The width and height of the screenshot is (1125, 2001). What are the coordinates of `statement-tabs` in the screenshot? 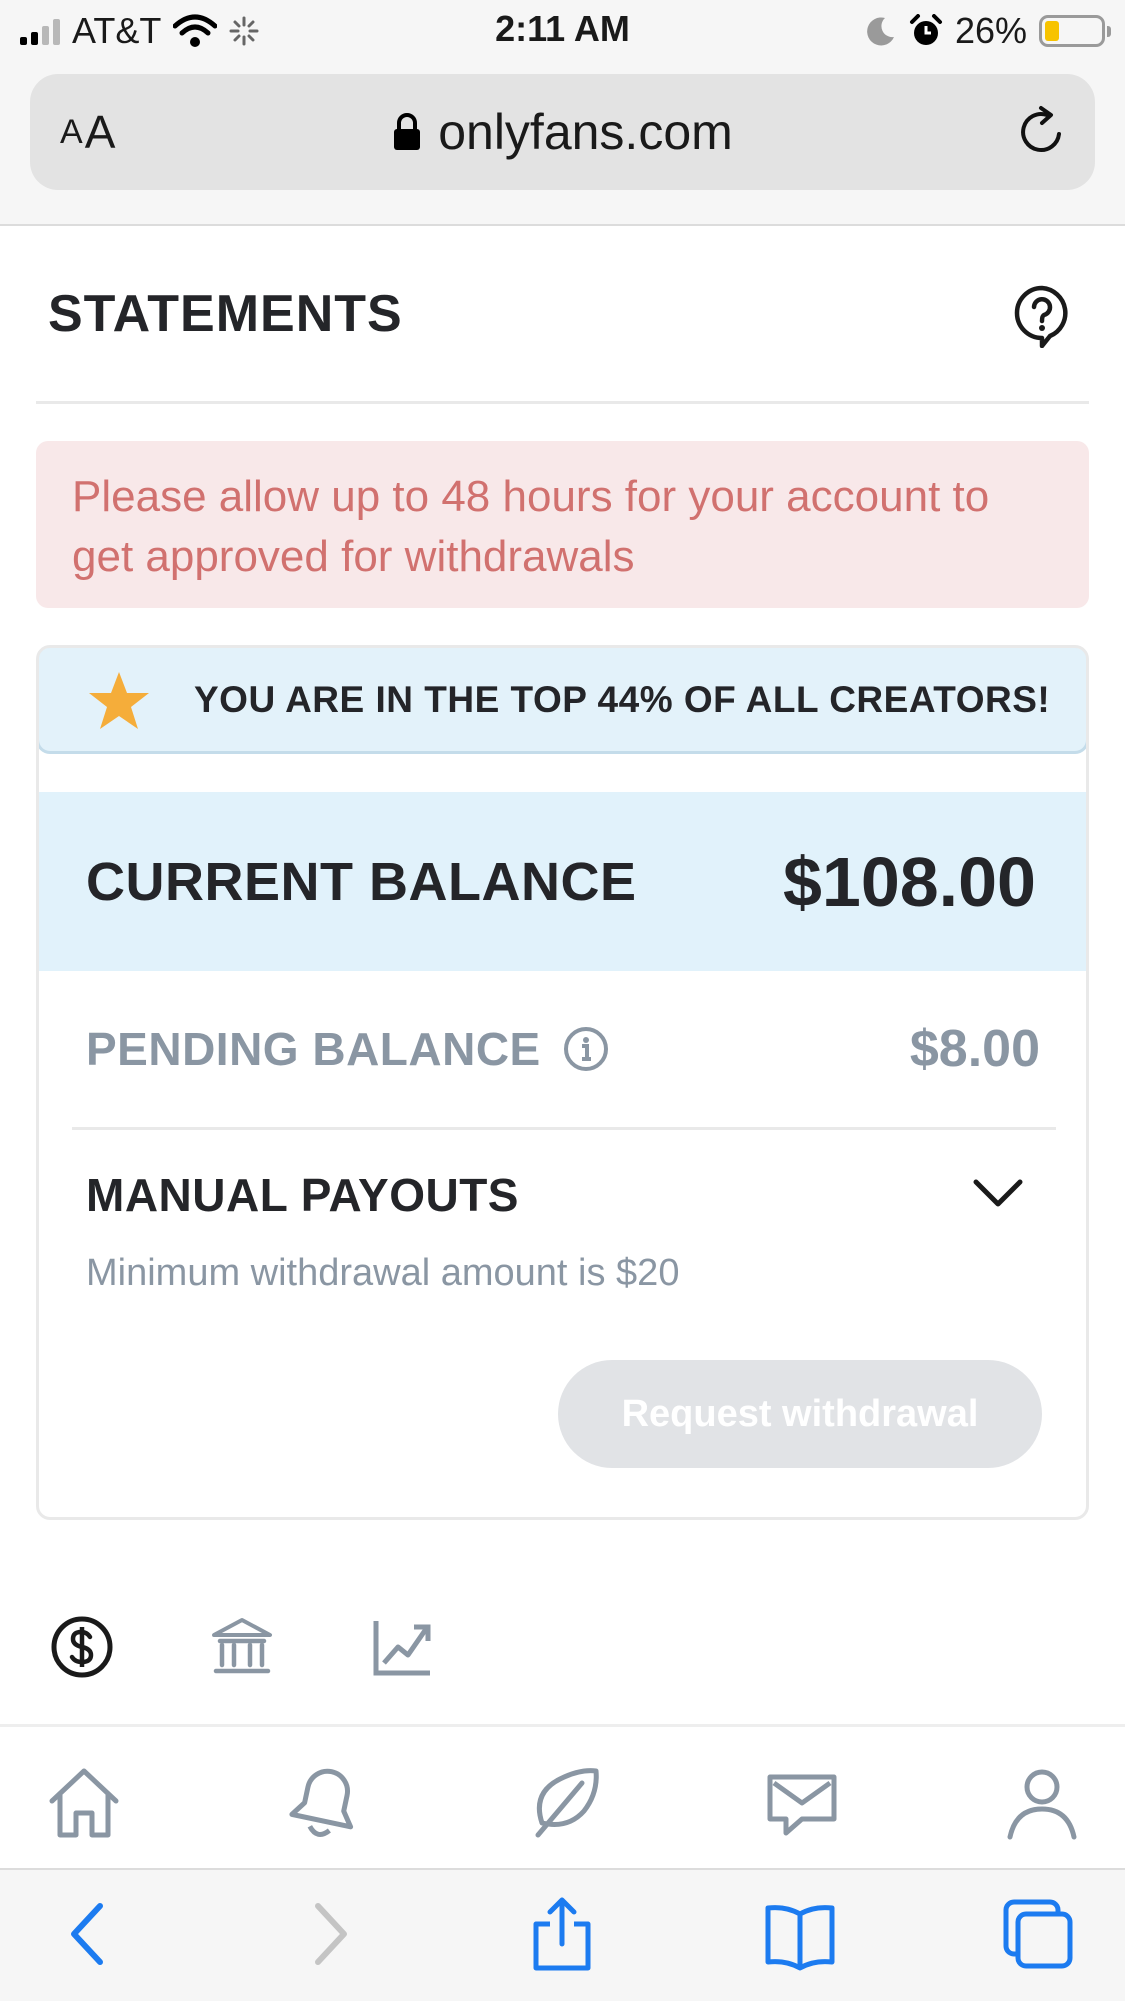 It's located at (242, 1647).